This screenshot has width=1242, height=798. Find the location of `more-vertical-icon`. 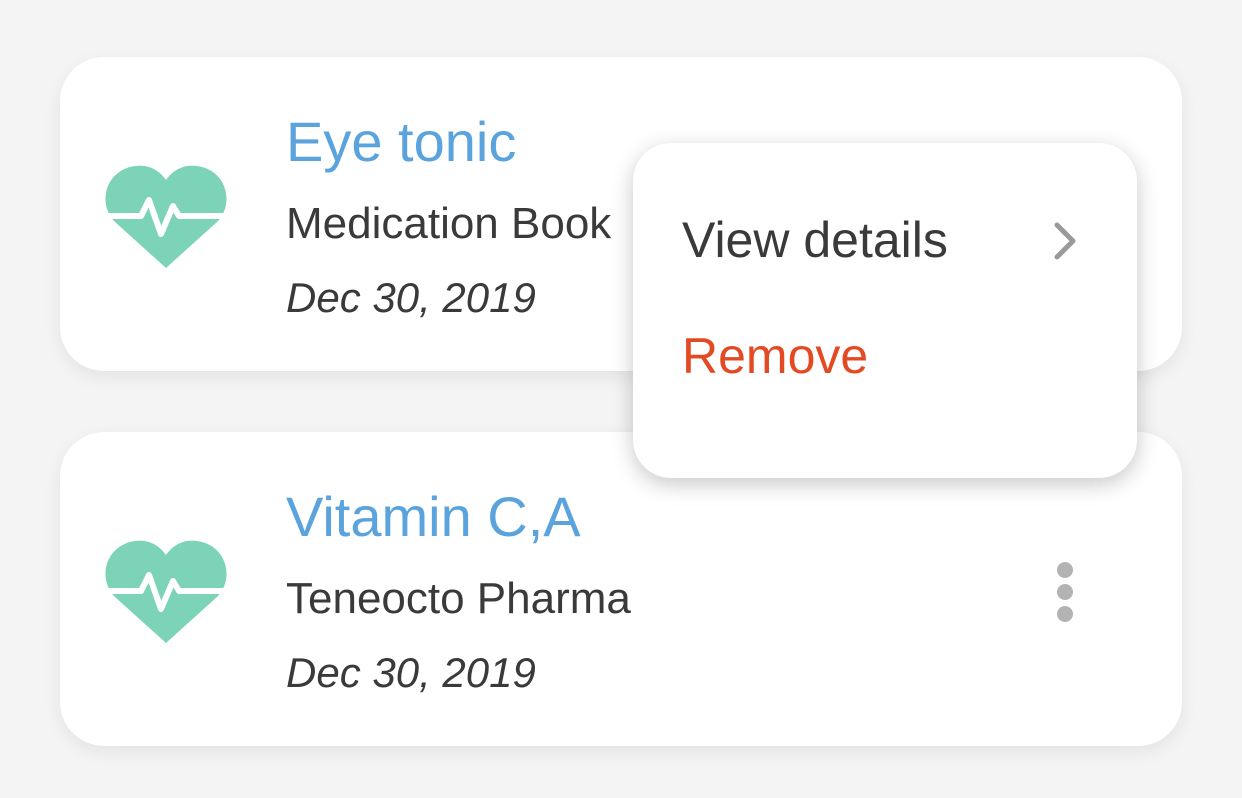

more-vertical-icon is located at coordinates (1065, 592).